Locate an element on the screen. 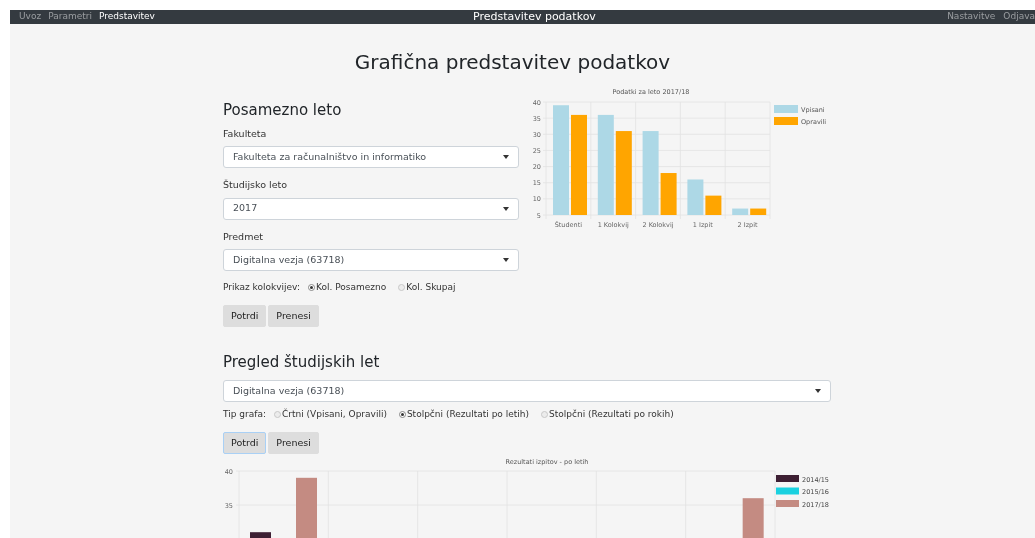 The width and height of the screenshot is (1035, 538). field-label: Predmet is located at coordinates (243, 236).